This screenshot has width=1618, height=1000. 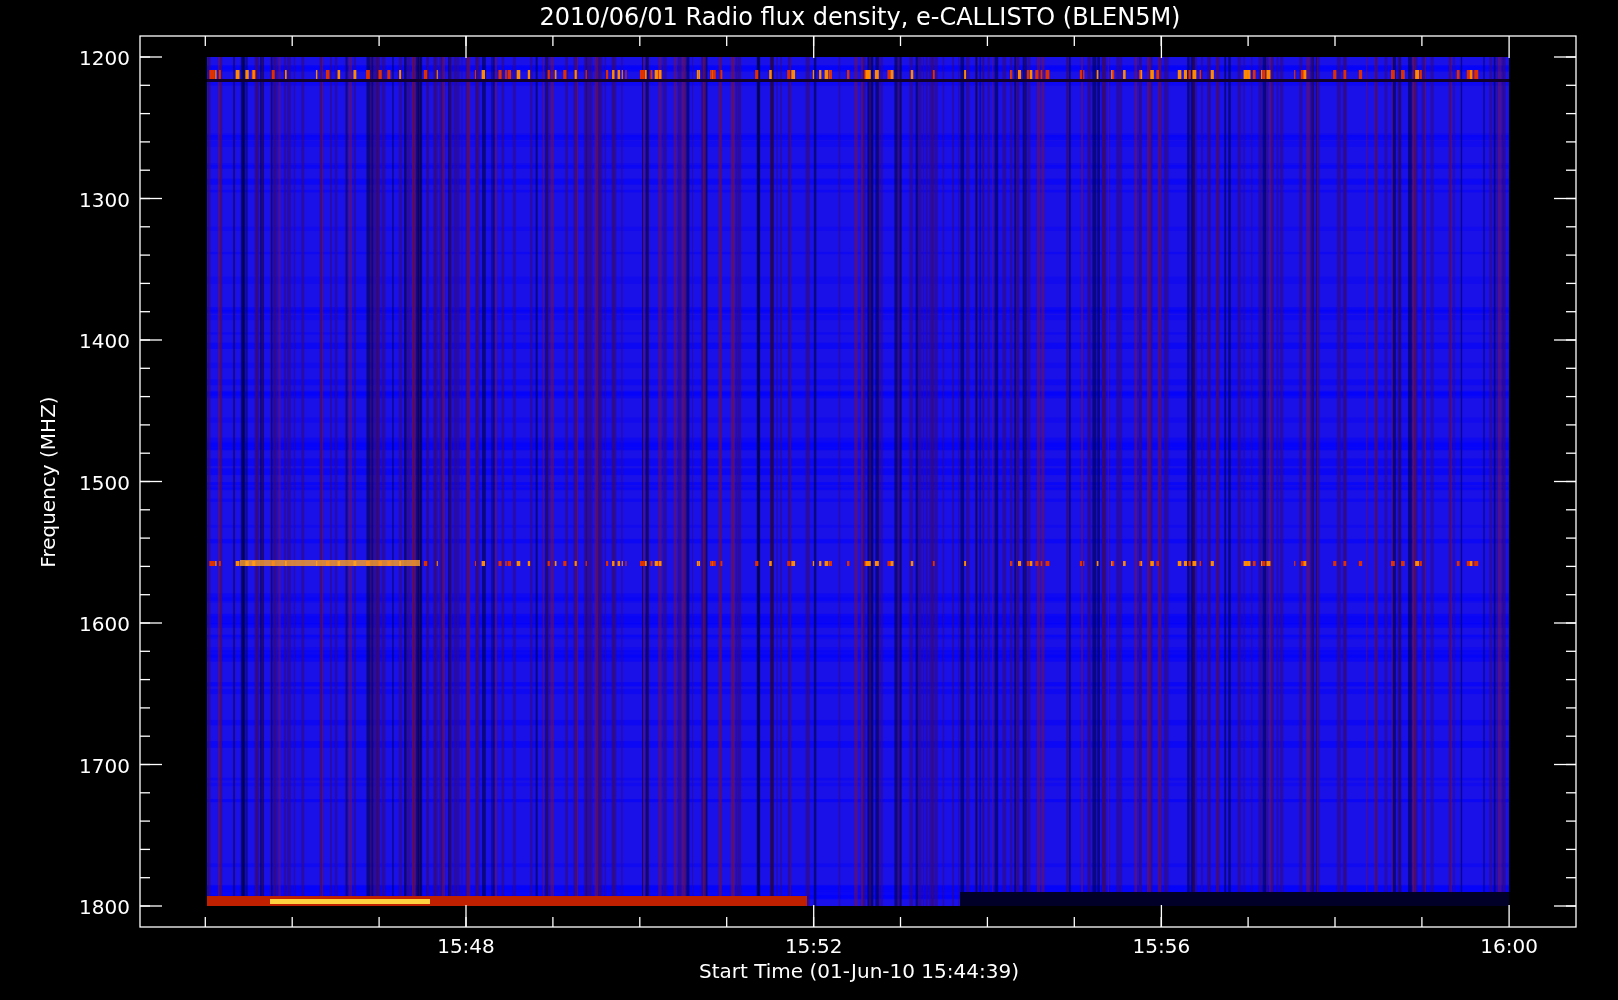 I want to click on x-tick-label: 15:48, so click(x=466, y=946).